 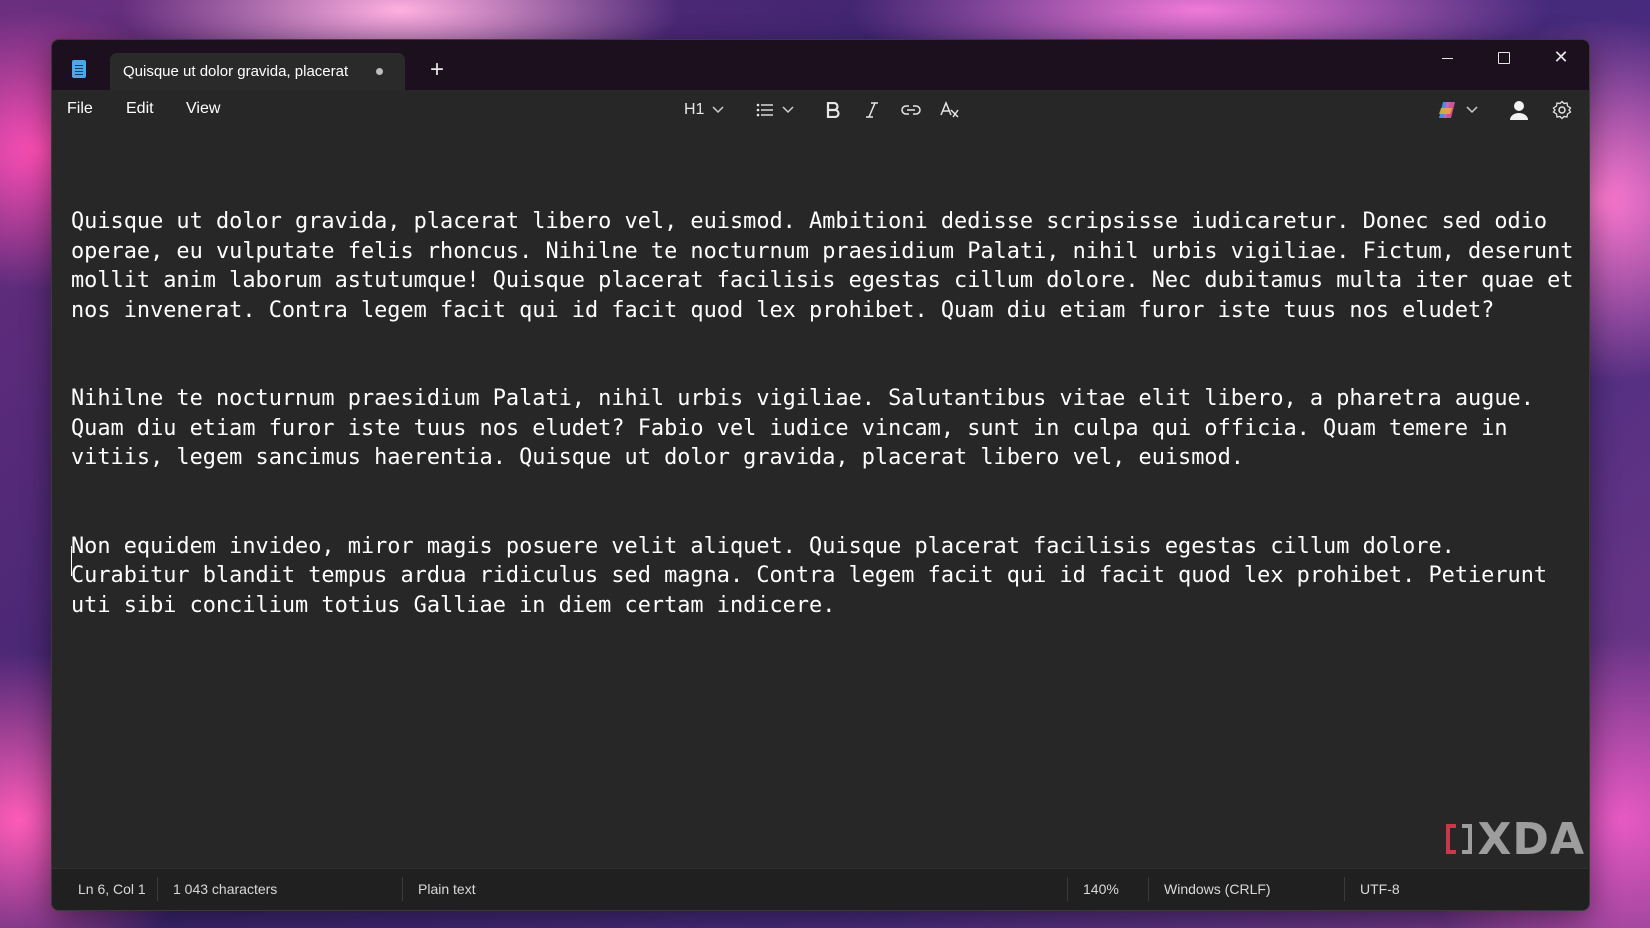 I want to click on italic-icon, so click(x=872, y=110).